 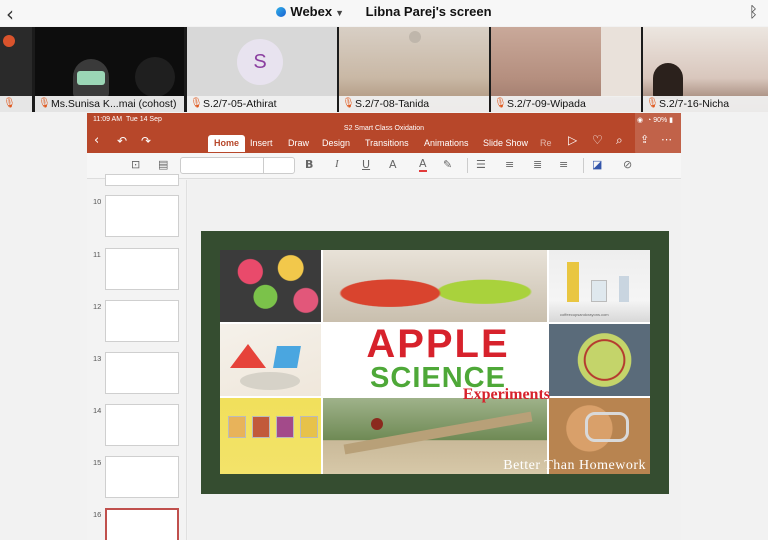 What do you see at coordinates (621, 62) in the screenshot?
I see `video-window` at bounding box center [621, 62].